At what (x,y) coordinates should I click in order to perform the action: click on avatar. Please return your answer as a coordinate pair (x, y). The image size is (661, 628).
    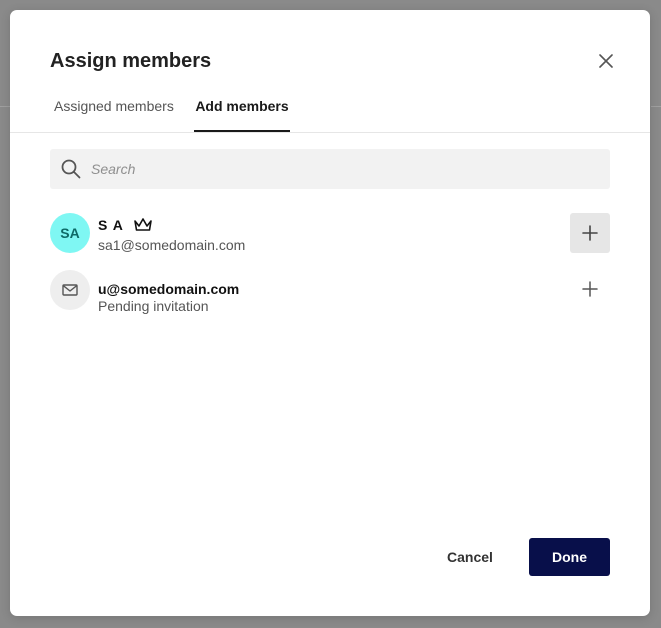
    Looking at the image, I should click on (70, 290).